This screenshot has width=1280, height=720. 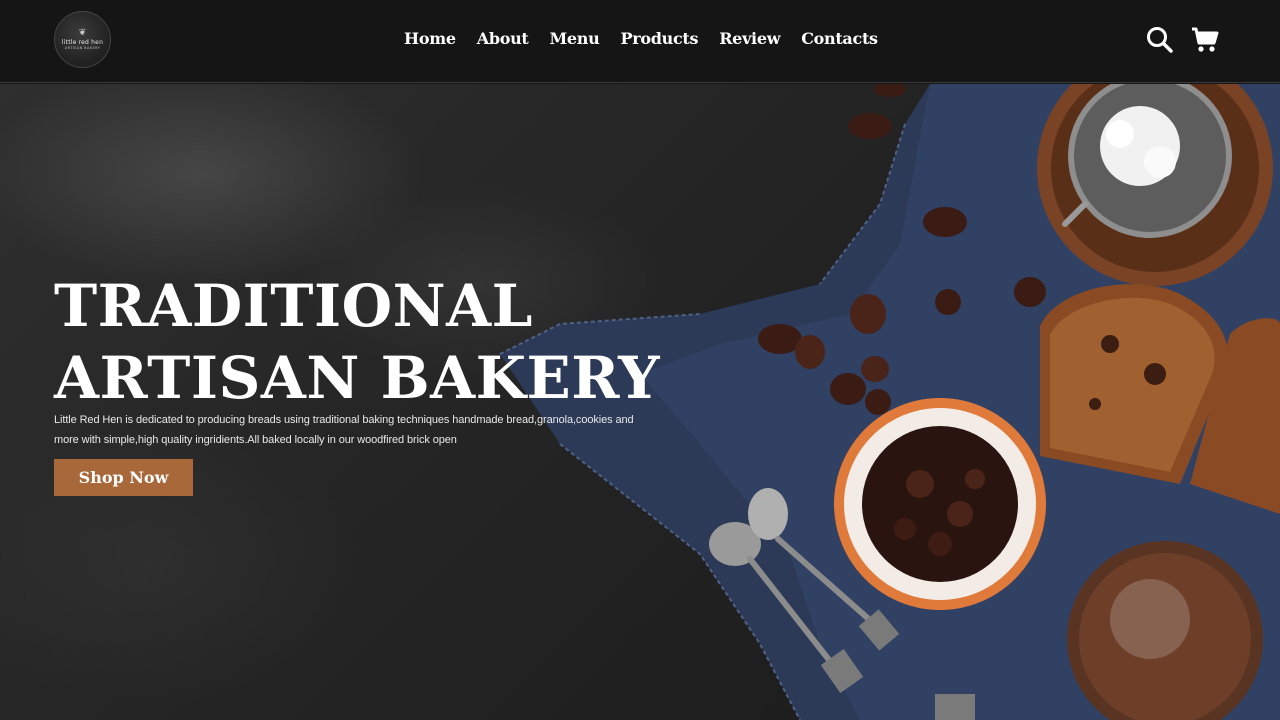 What do you see at coordinates (430, 39) in the screenshot?
I see `nav-home: Home` at bounding box center [430, 39].